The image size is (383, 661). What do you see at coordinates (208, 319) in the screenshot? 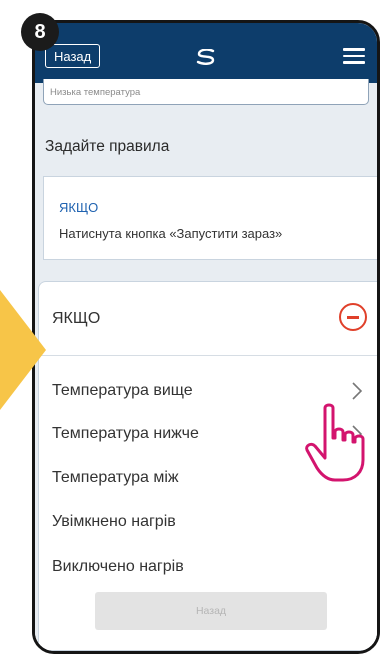
I see `panel-header: ЯКЩО` at bounding box center [208, 319].